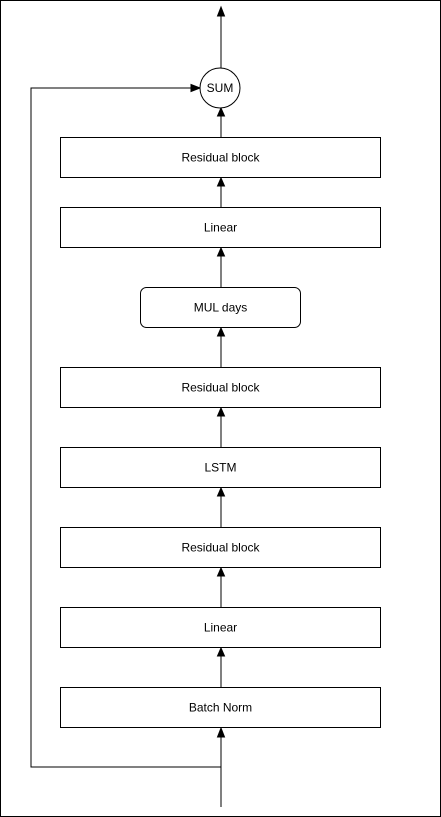  Describe the element at coordinates (220, 228) in the screenshot. I see `linear-top-label: Linear` at that location.